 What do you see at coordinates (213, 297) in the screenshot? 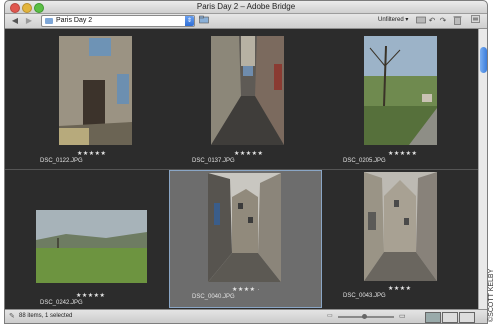
I see `thumbnail-filename: DSC_0040.JPG` at bounding box center [213, 297].